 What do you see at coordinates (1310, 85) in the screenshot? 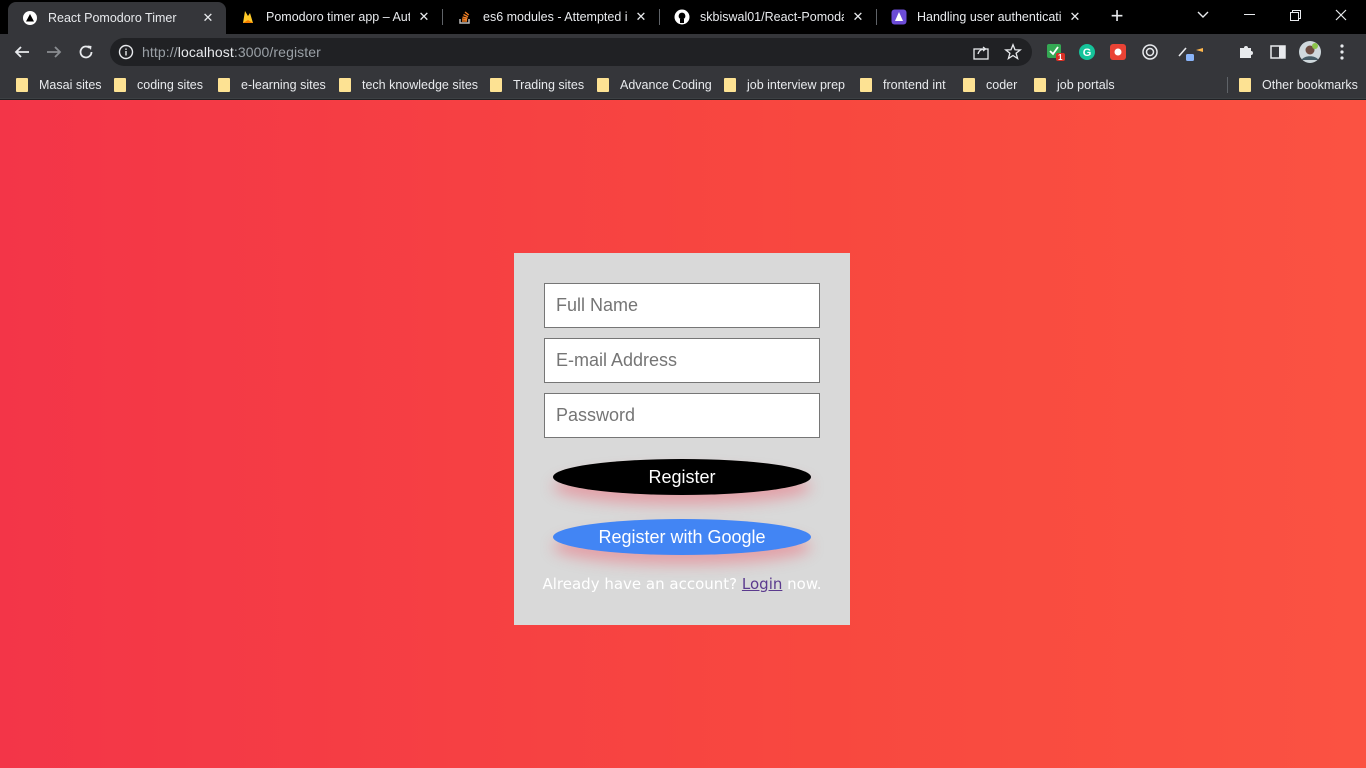
I see `bookmark-label: Other bookmarks` at bounding box center [1310, 85].